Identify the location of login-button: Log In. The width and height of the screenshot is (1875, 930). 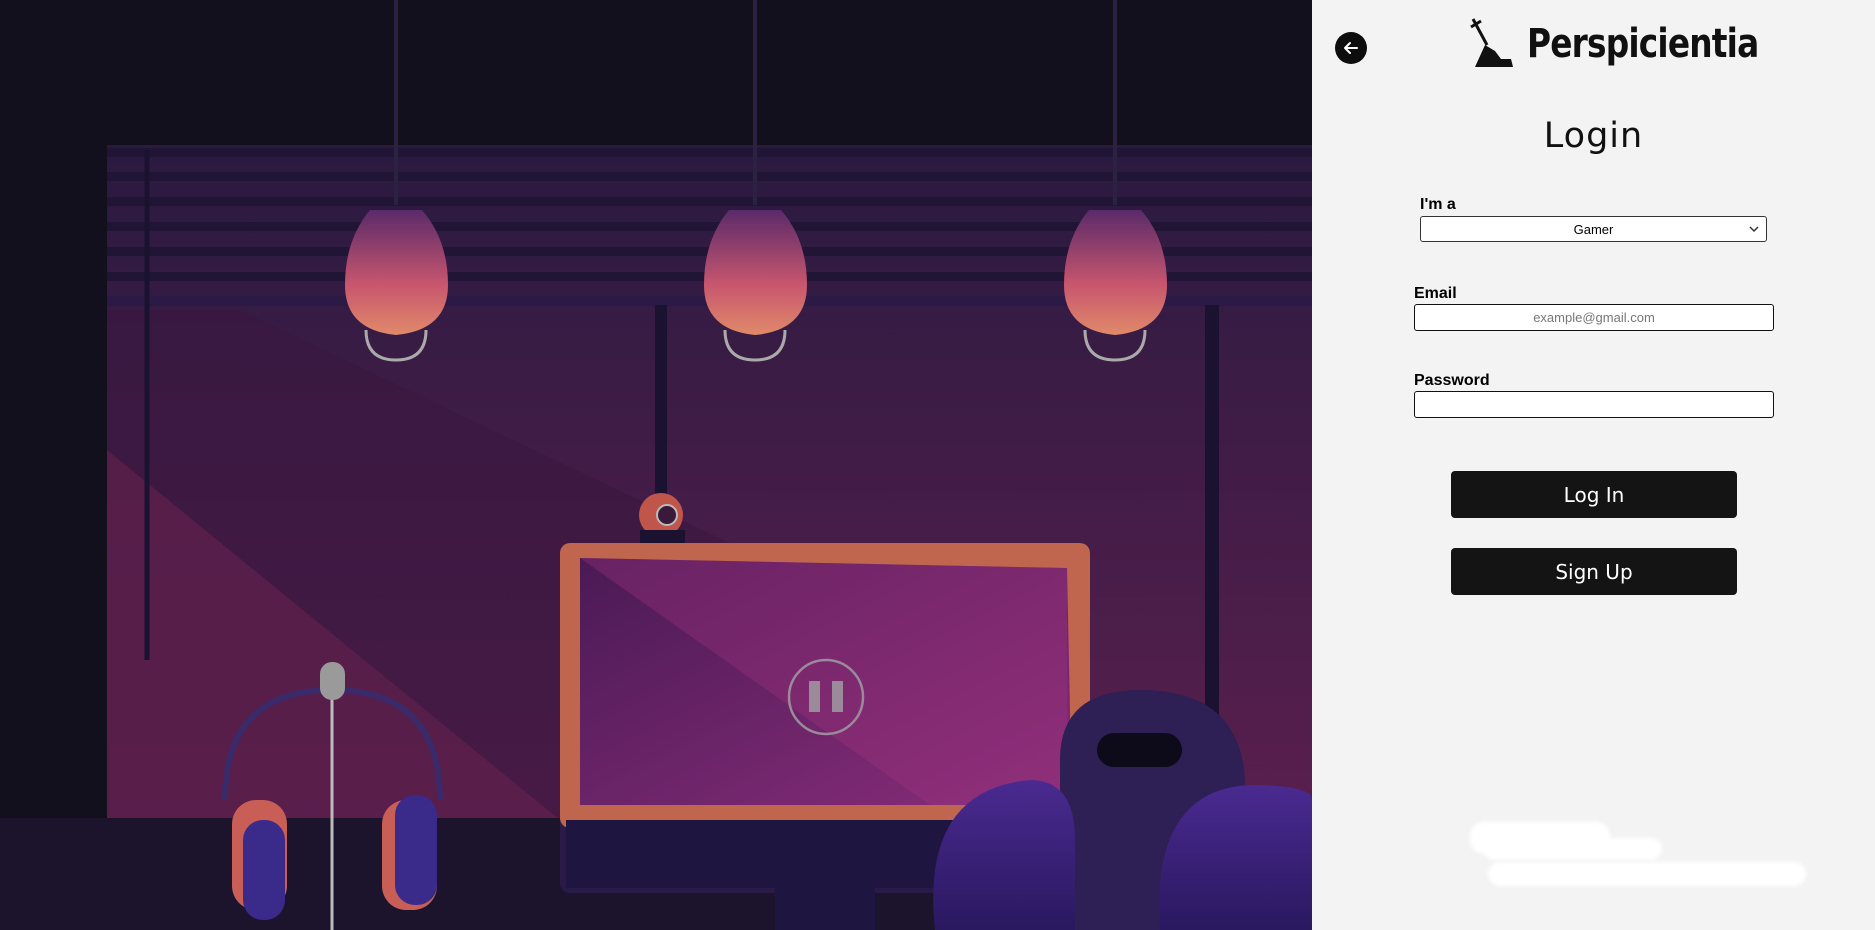
(1594, 494).